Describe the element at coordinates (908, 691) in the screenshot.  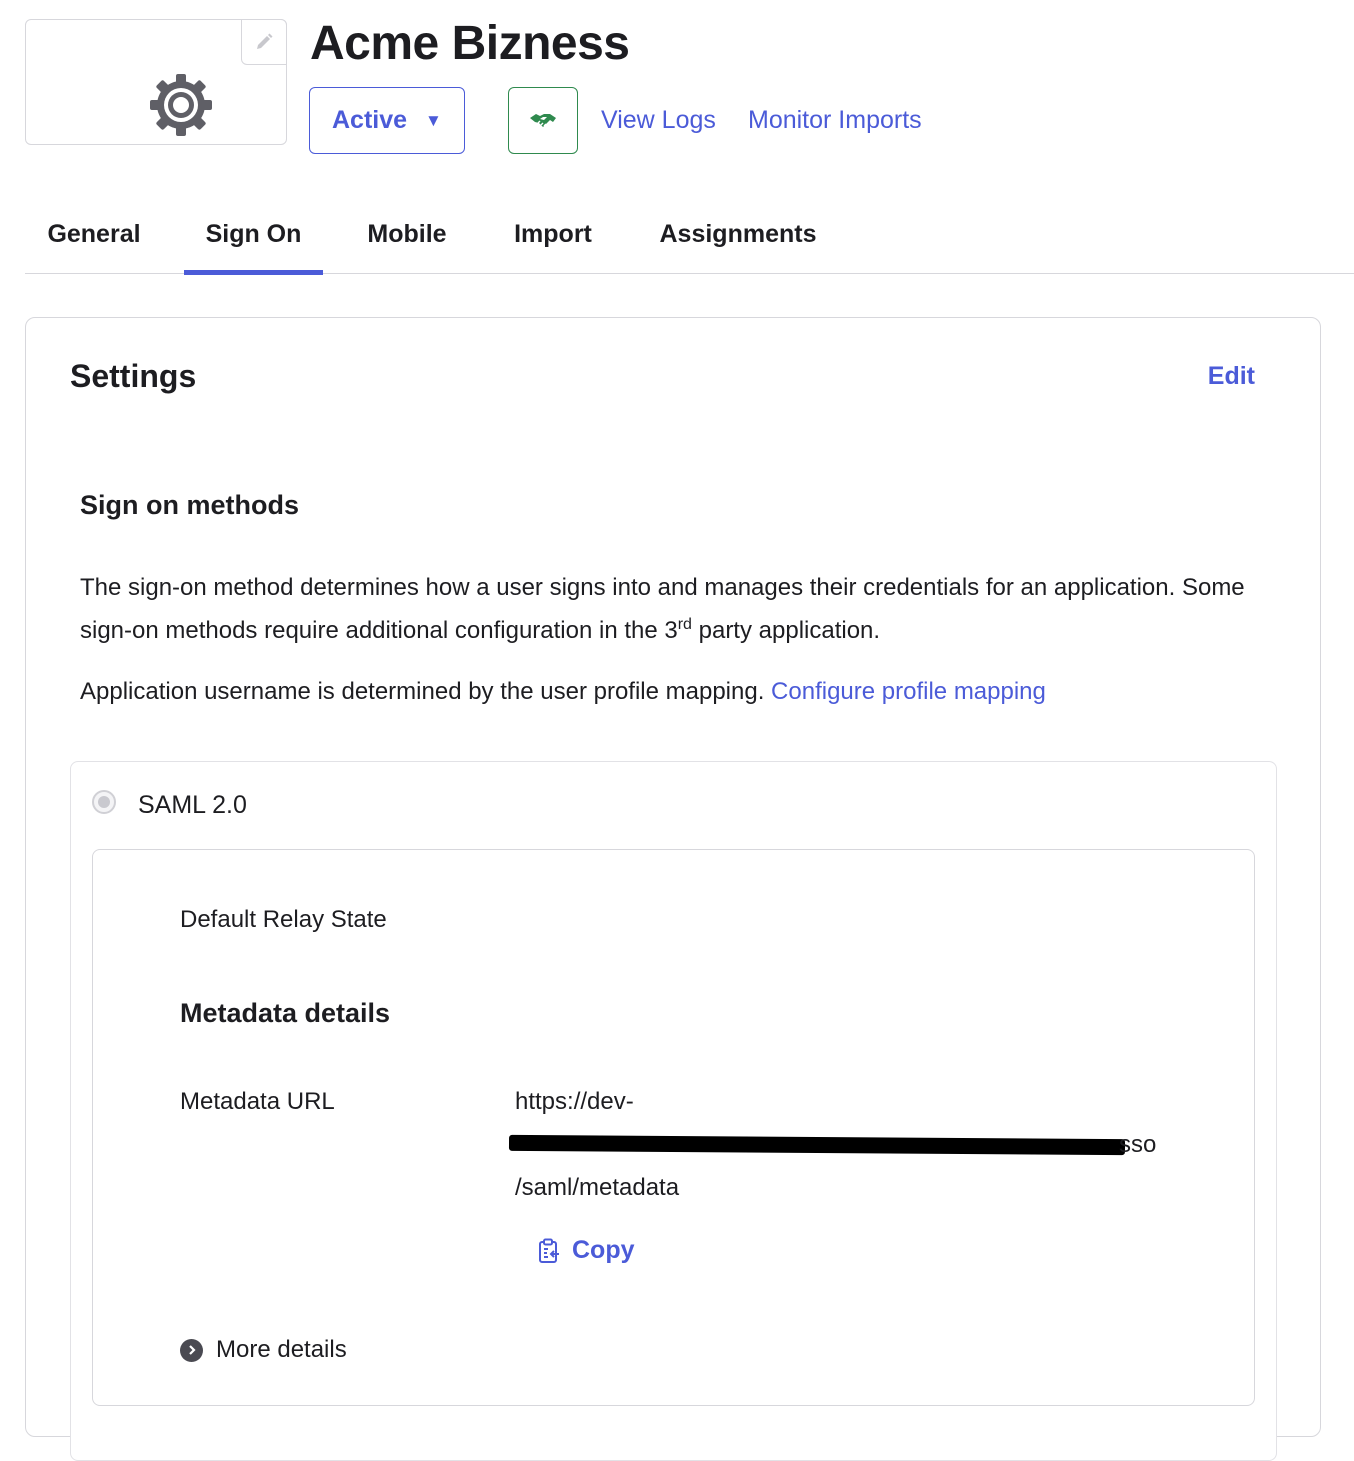
I see `configure-profile-mapping-link: Configure profile mapping` at that location.